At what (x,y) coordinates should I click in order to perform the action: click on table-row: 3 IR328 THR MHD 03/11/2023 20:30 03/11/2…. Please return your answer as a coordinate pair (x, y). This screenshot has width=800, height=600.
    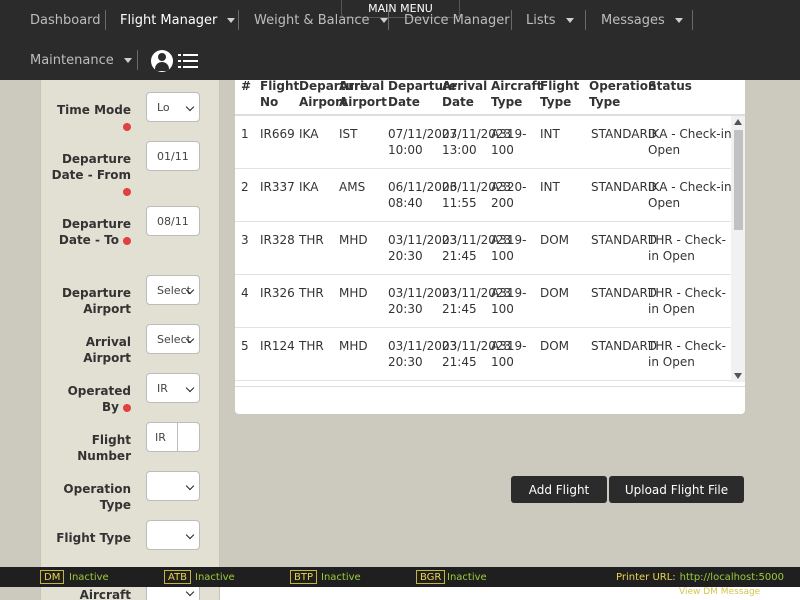
    Looking at the image, I should click on (483, 248).